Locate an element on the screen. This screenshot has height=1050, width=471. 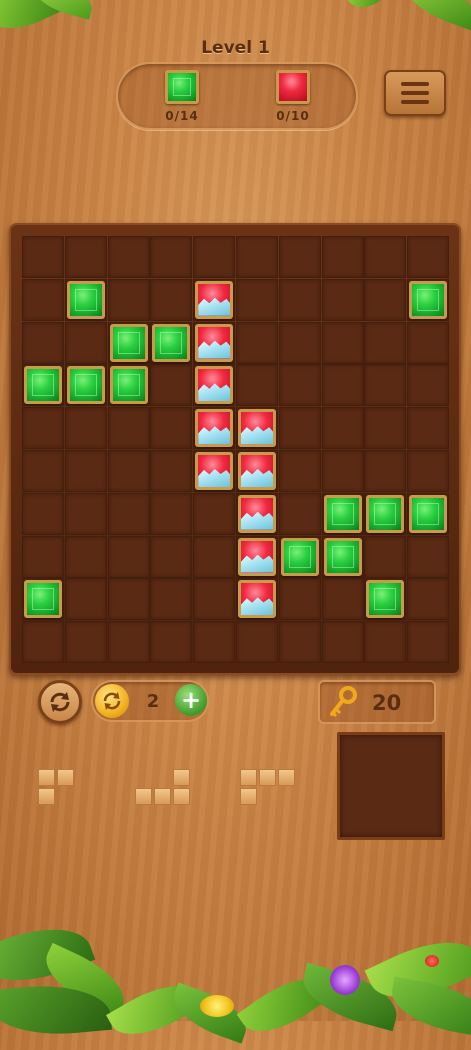
hold-slot is located at coordinates (391, 786).